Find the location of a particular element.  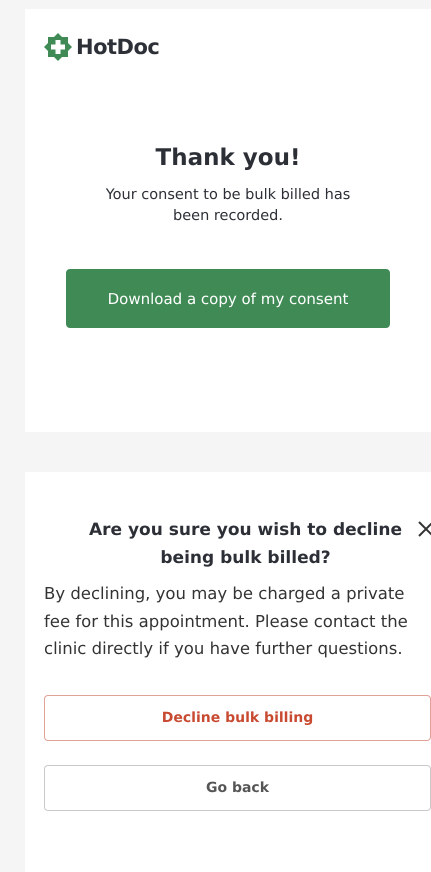

brand-name: HotDoc is located at coordinates (118, 47).